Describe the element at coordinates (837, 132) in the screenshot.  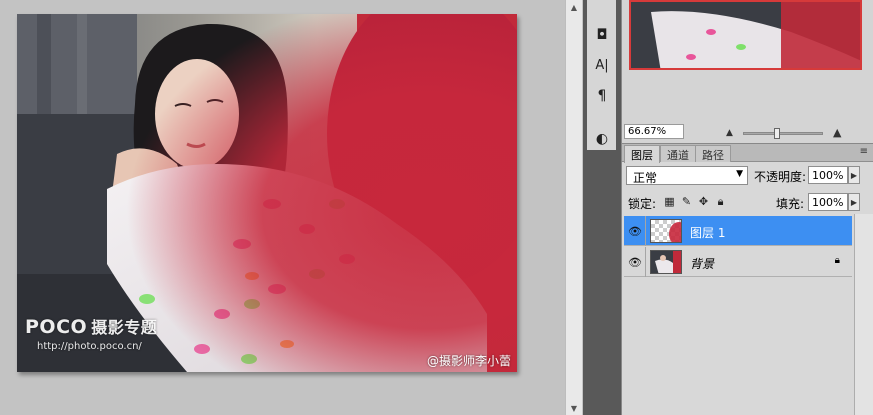
I see `zoom-in-icon: ▲` at that location.